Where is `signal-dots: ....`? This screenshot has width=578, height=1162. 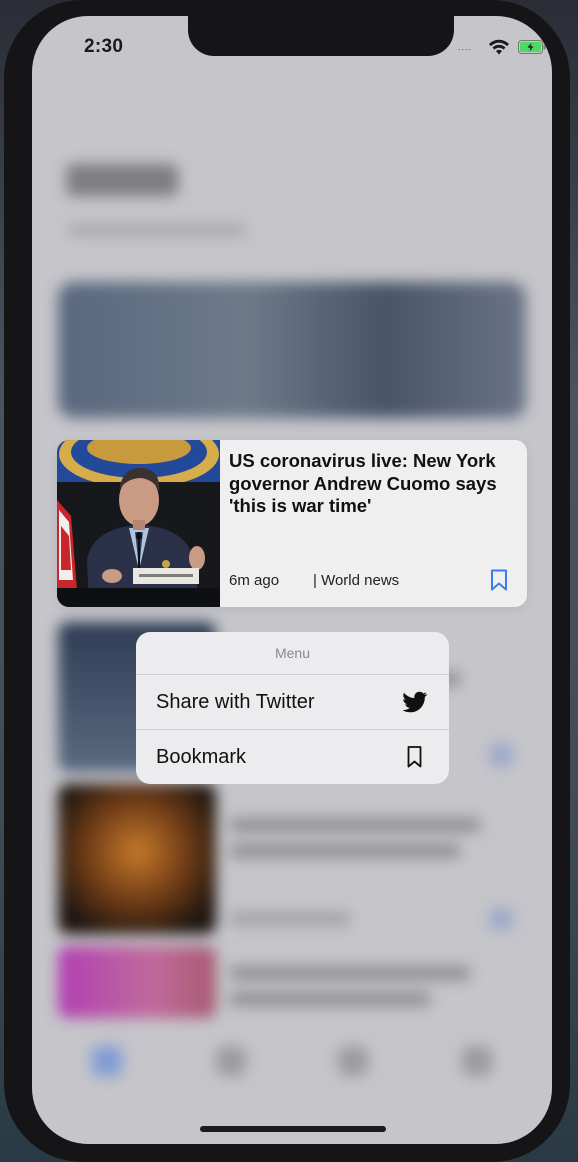 signal-dots: .... is located at coordinates (465, 47).